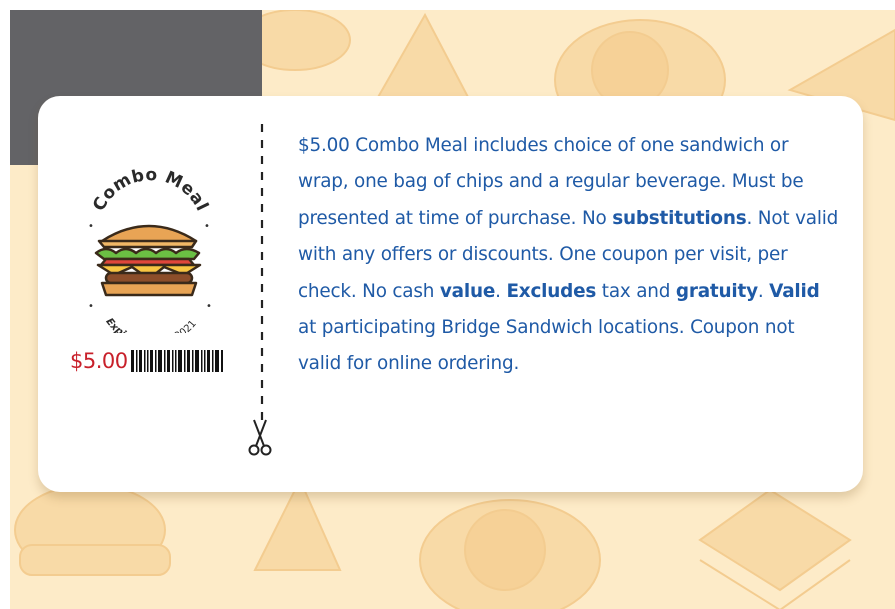  What do you see at coordinates (551, 291) in the screenshot?
I see `terms-bold-text: Excludes` at bounding box center [551, 291].